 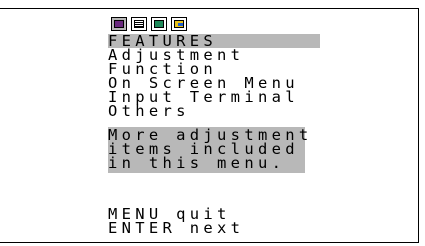 I want to click on function-icon, so click(x=139, y=24).